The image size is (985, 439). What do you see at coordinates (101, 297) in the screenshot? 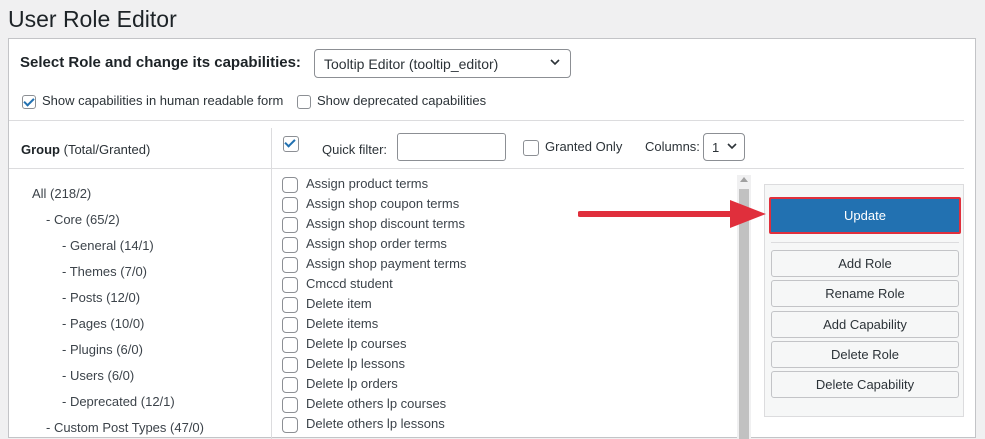
I see `group-item-posts: - Posts (12/0)` at bounding box center [101, 297].